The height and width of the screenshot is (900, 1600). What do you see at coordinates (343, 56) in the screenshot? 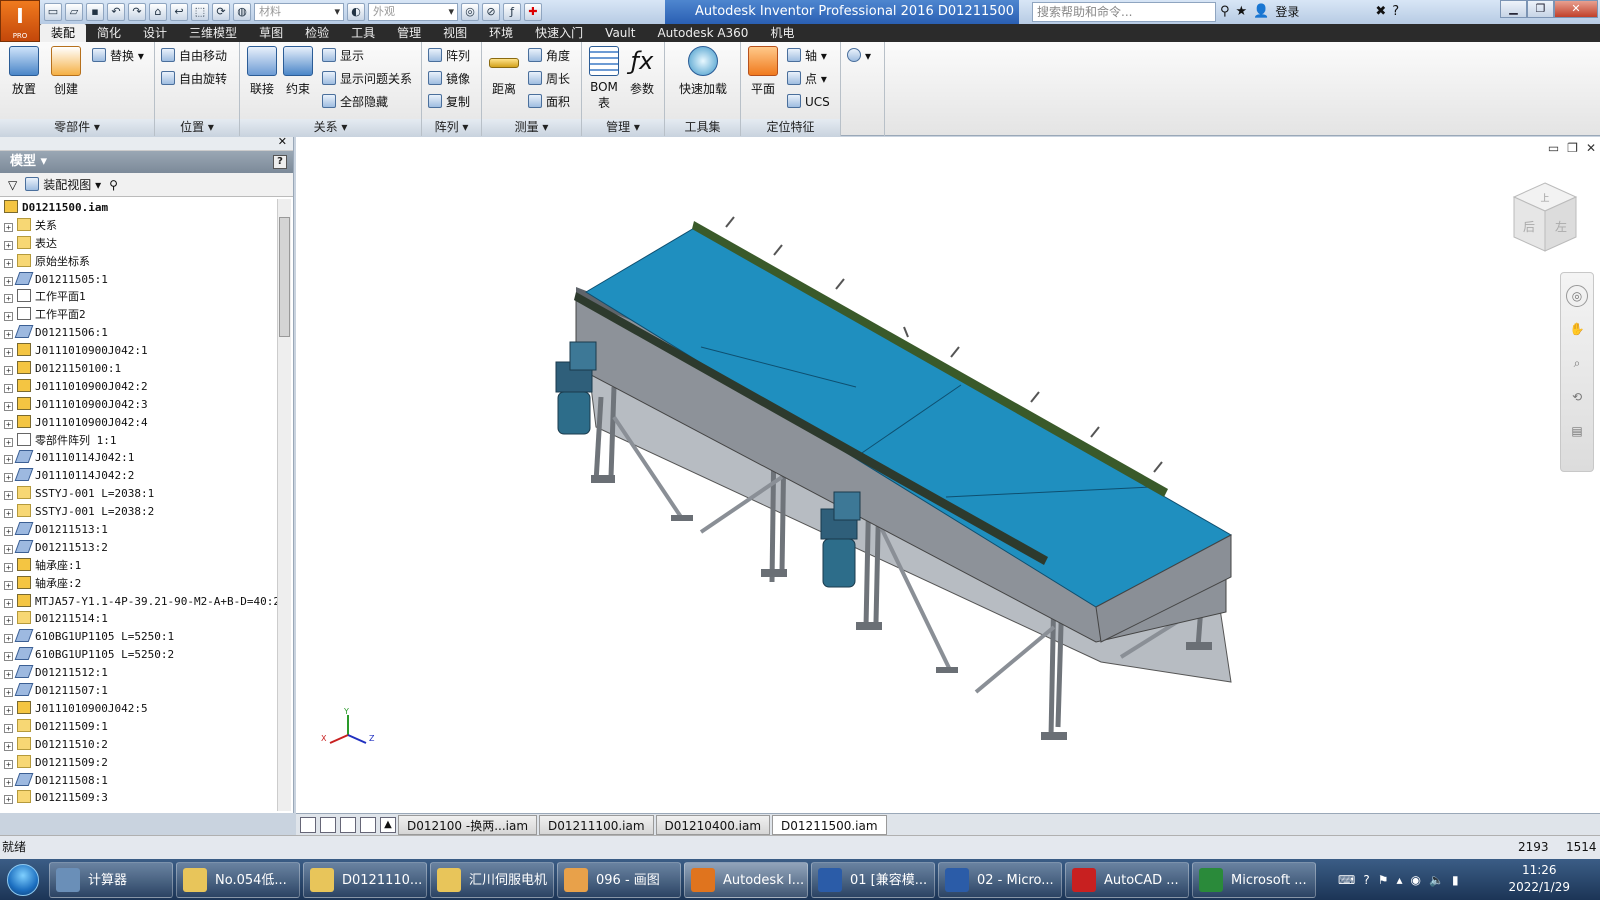
I see `show-button: 显示` at bounding box center [343, 56].